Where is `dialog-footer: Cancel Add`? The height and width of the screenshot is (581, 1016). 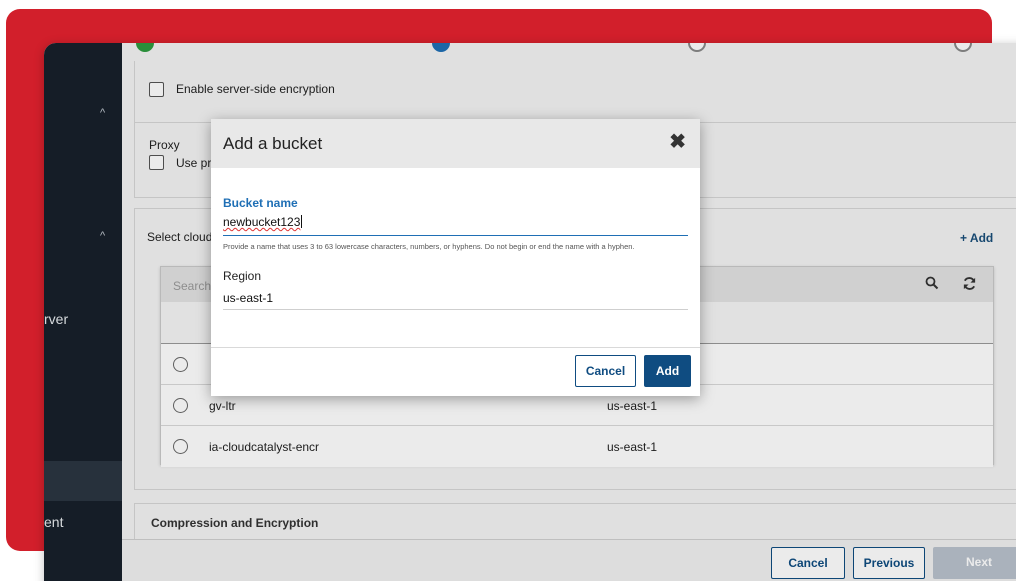
dialog-footer: Cancel Add is located at coordinates (455, 371).